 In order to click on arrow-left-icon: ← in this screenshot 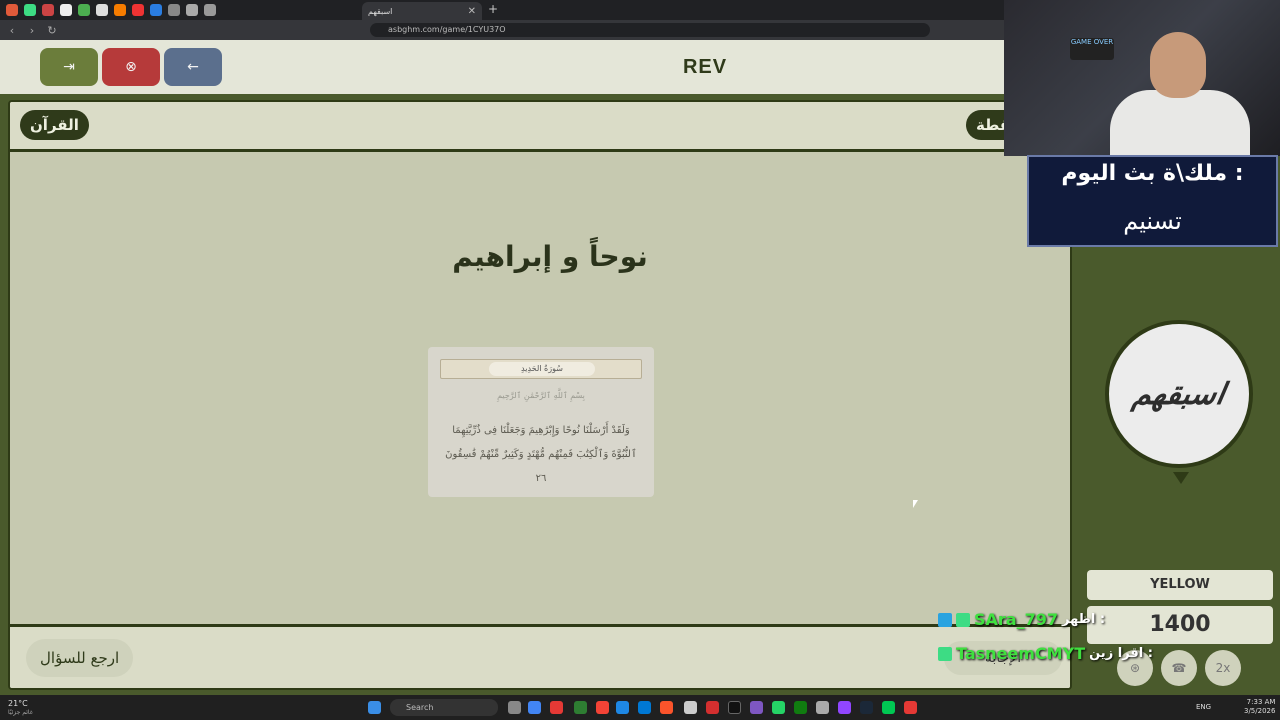, I will do `click(193, 67)`.